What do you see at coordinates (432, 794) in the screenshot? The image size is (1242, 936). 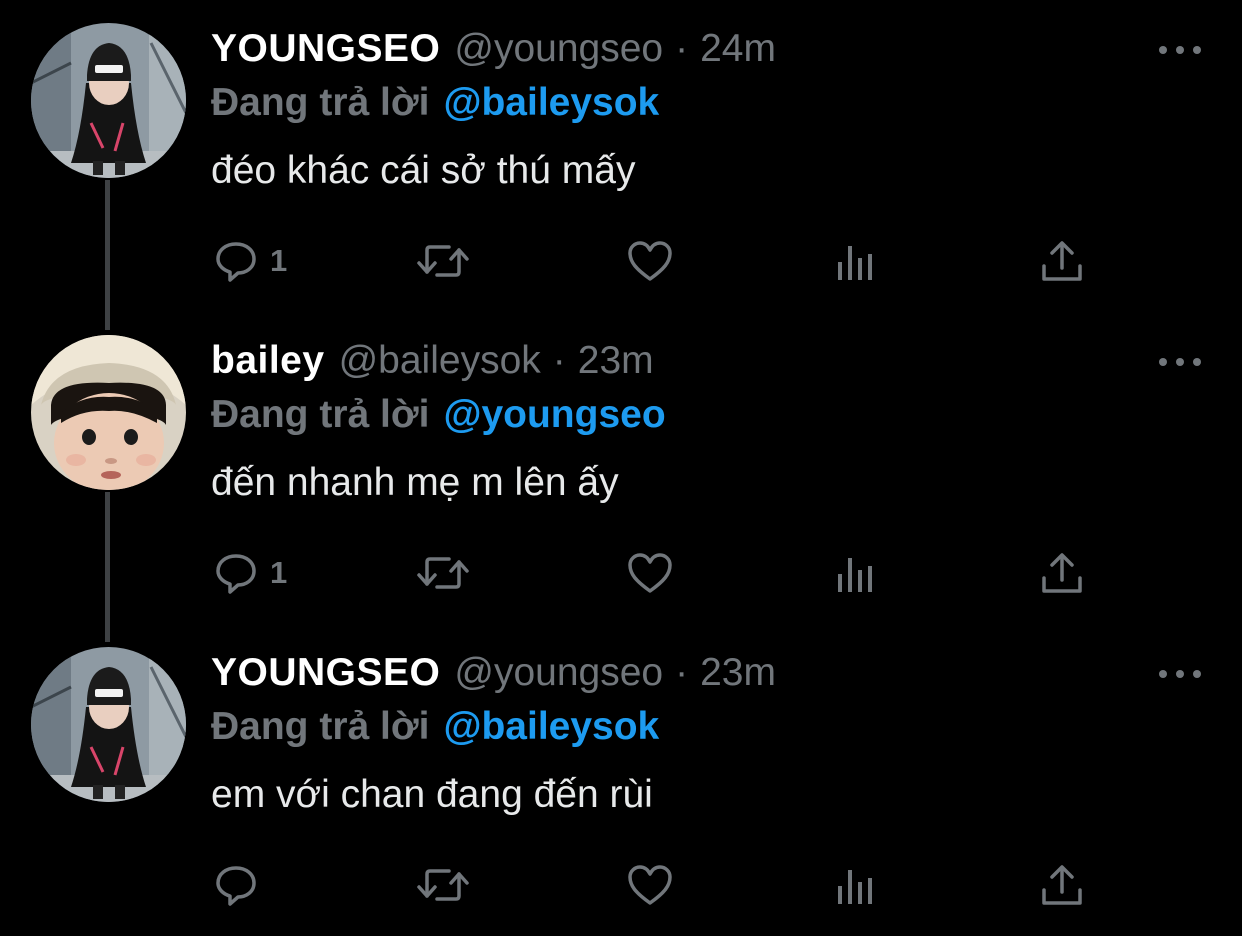 I see `tweet-text: em với chan đang đến rùi` at bounding box center [432, 794].